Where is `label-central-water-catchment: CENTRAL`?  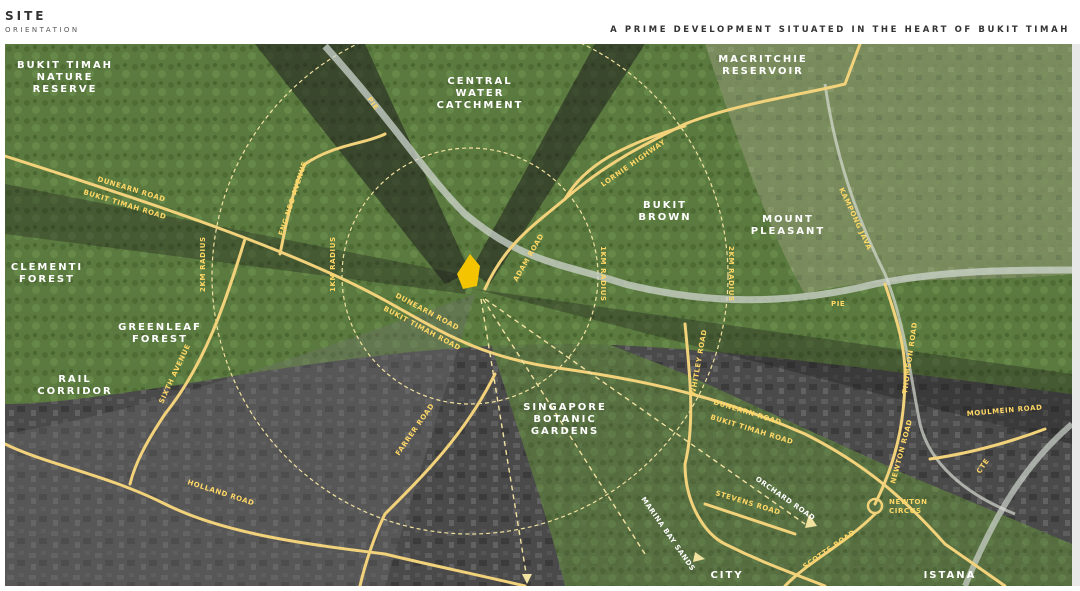
label-central-water-catchment: CENTRAL is located at coordinates (479, 81).